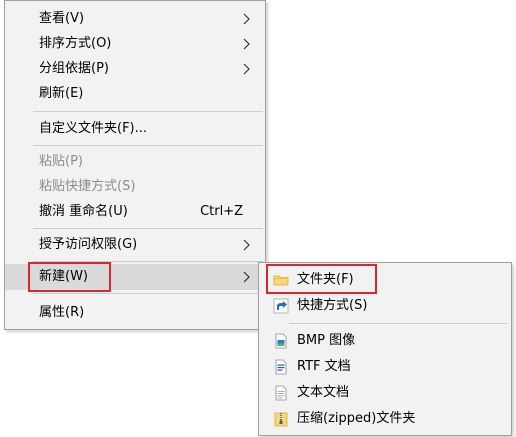 The width and height of the screenshot is (516, 437). Describe the element at coordinates (135, 69) in the screenshot. I see `menu-item-group-by: 分组依据(P)` at that location.